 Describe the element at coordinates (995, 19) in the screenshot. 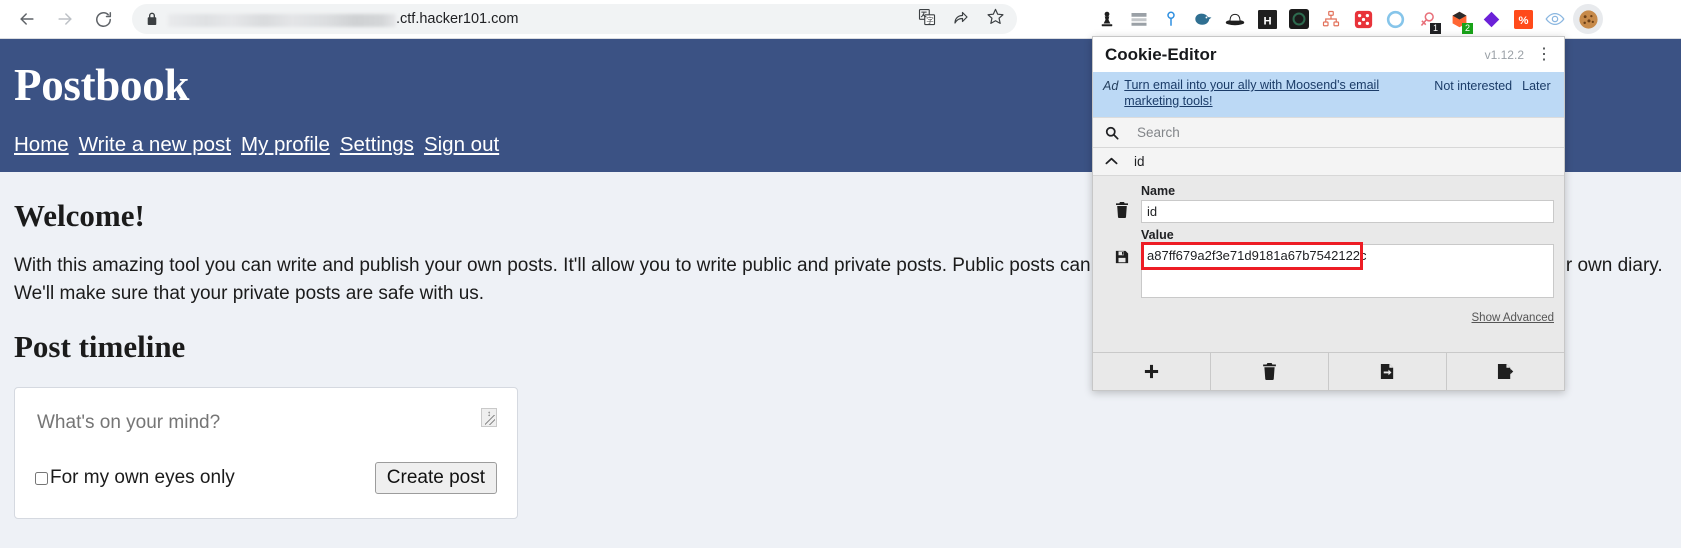

I see `bookmark-star-icon` at that location.